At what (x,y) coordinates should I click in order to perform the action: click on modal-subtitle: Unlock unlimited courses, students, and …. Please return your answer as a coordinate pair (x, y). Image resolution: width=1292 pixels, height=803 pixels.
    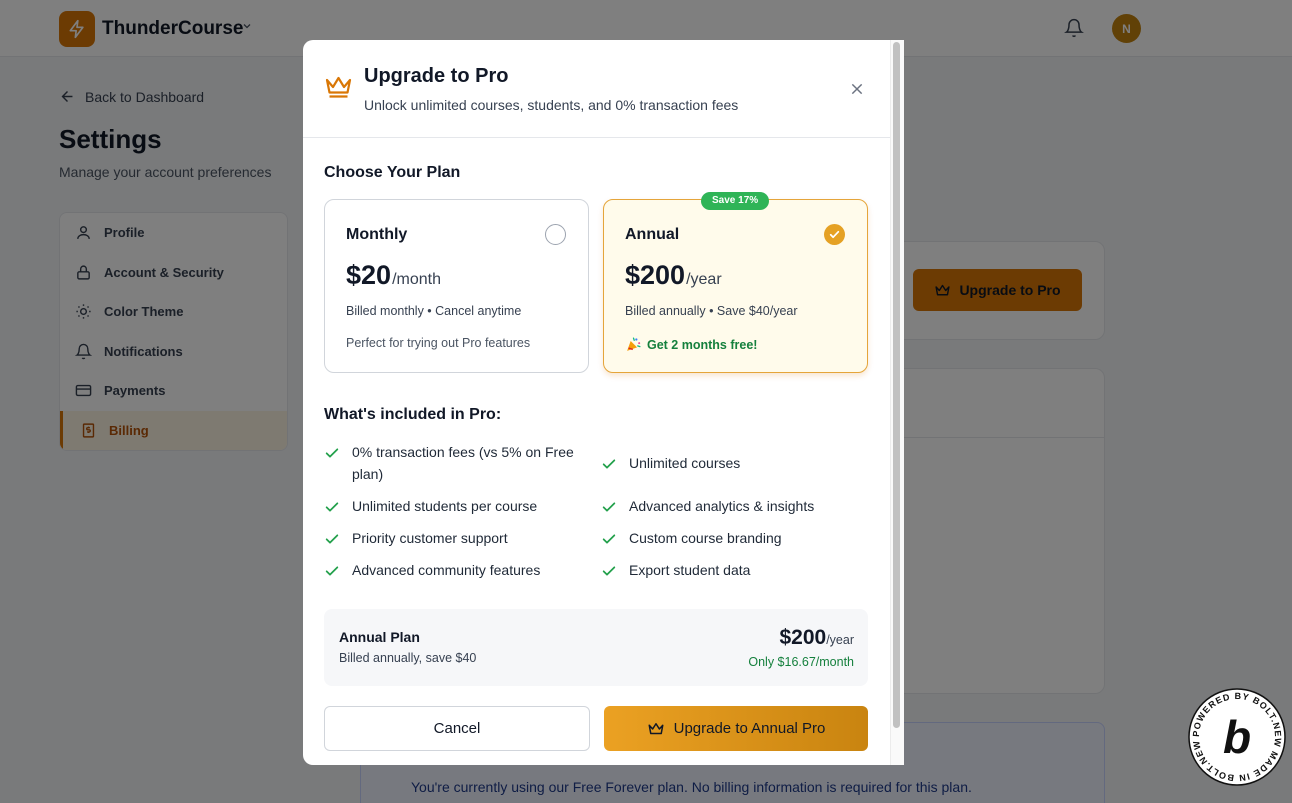
    Looking at the image, I should click on (551, 105).